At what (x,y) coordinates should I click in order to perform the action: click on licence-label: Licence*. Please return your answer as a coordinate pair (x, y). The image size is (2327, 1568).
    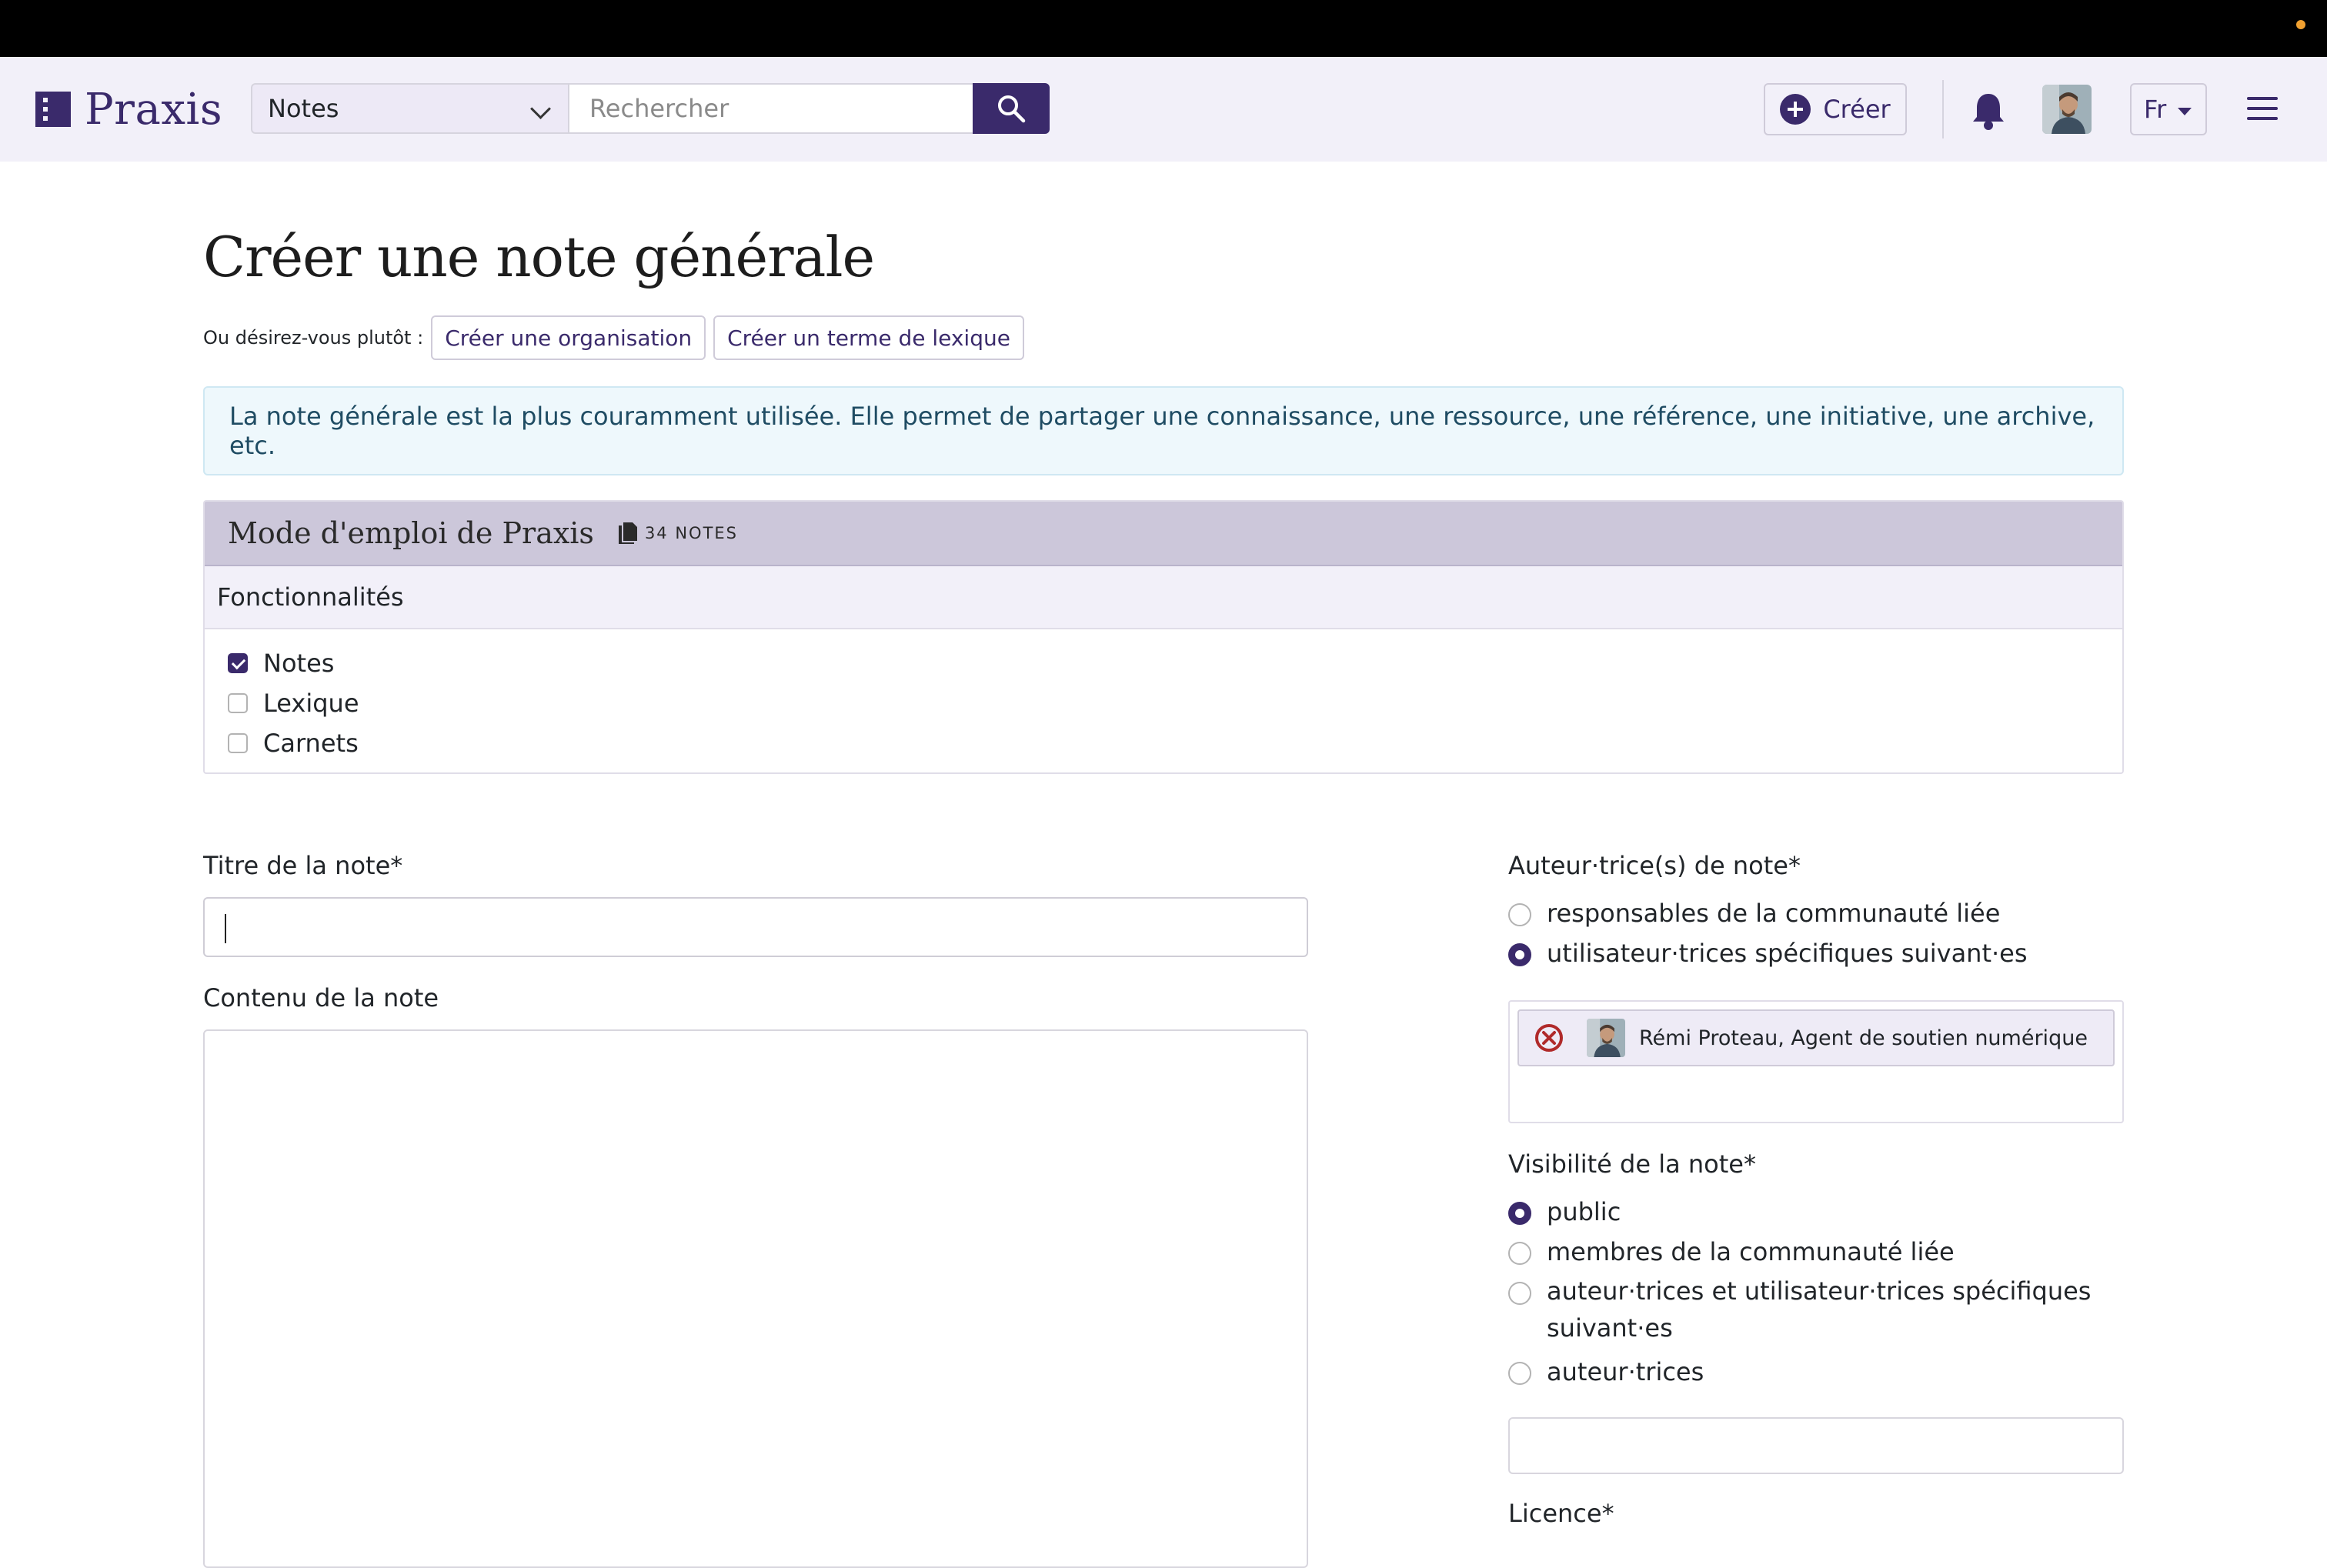
    Looking at the image, I should click on (1561, 1514).